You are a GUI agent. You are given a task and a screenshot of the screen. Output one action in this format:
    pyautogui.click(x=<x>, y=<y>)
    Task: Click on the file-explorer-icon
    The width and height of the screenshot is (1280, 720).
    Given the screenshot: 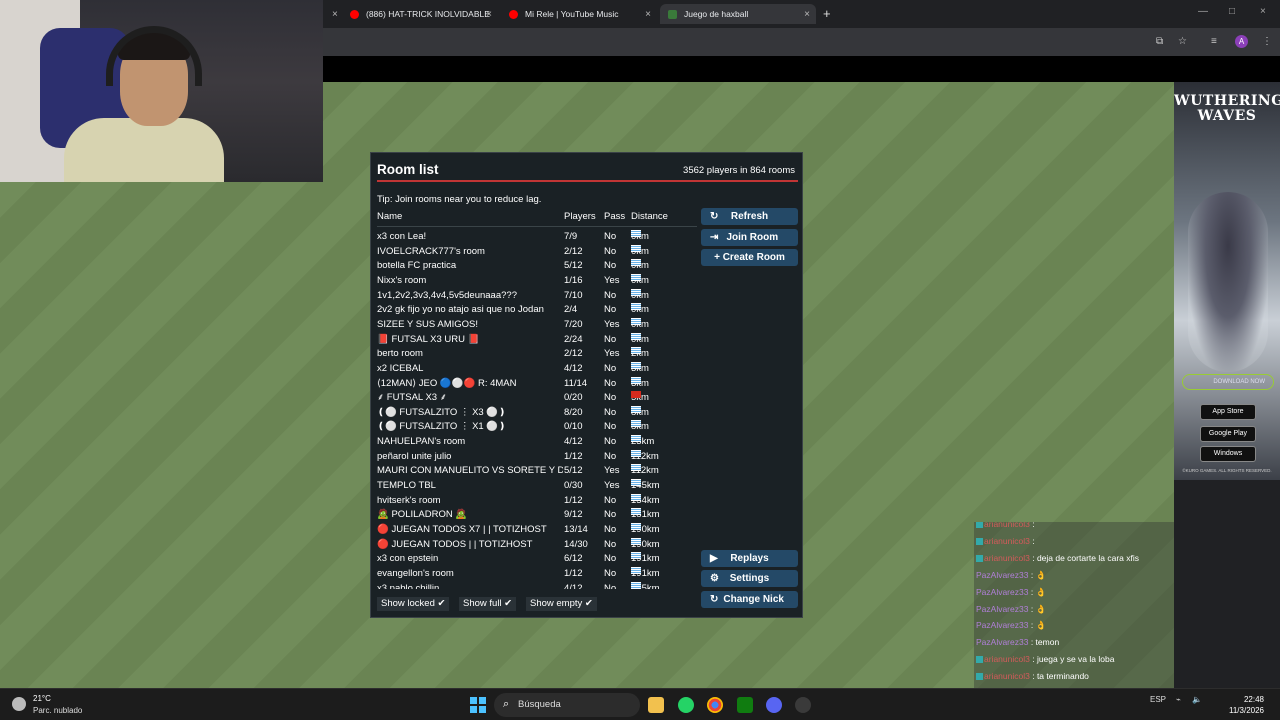 What is the action you would take?
    pyautogui.click(x=656, y=705)
    